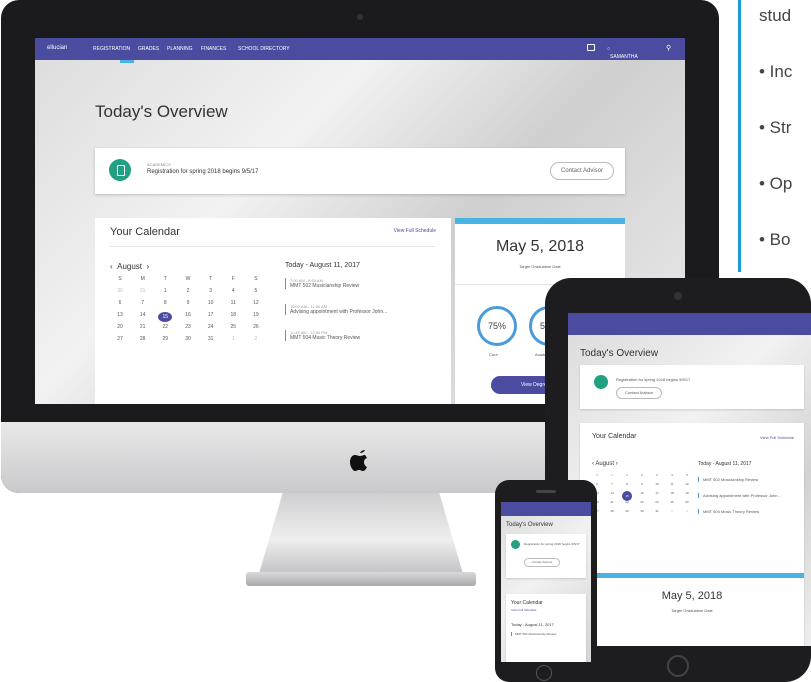 This screenshot has width=811, height=682. I want to click on imac-base, so click(361, 579).